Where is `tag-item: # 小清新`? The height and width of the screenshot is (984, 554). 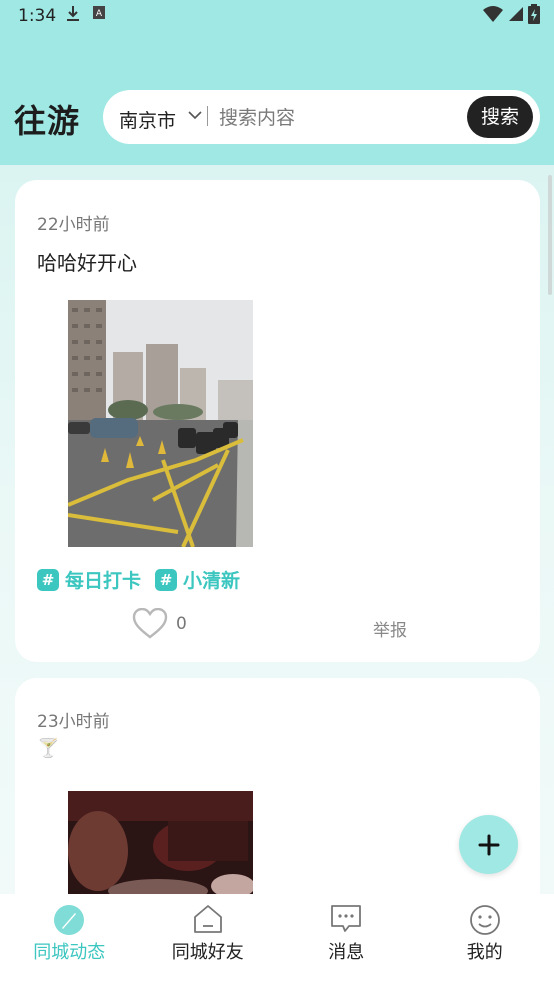 tag-item: # 小清新 is located at coordinates (197, 579).